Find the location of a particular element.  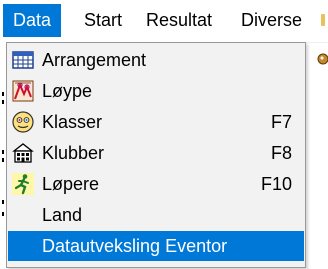

menu-item-label: Land is located at coordinates (62, 215).